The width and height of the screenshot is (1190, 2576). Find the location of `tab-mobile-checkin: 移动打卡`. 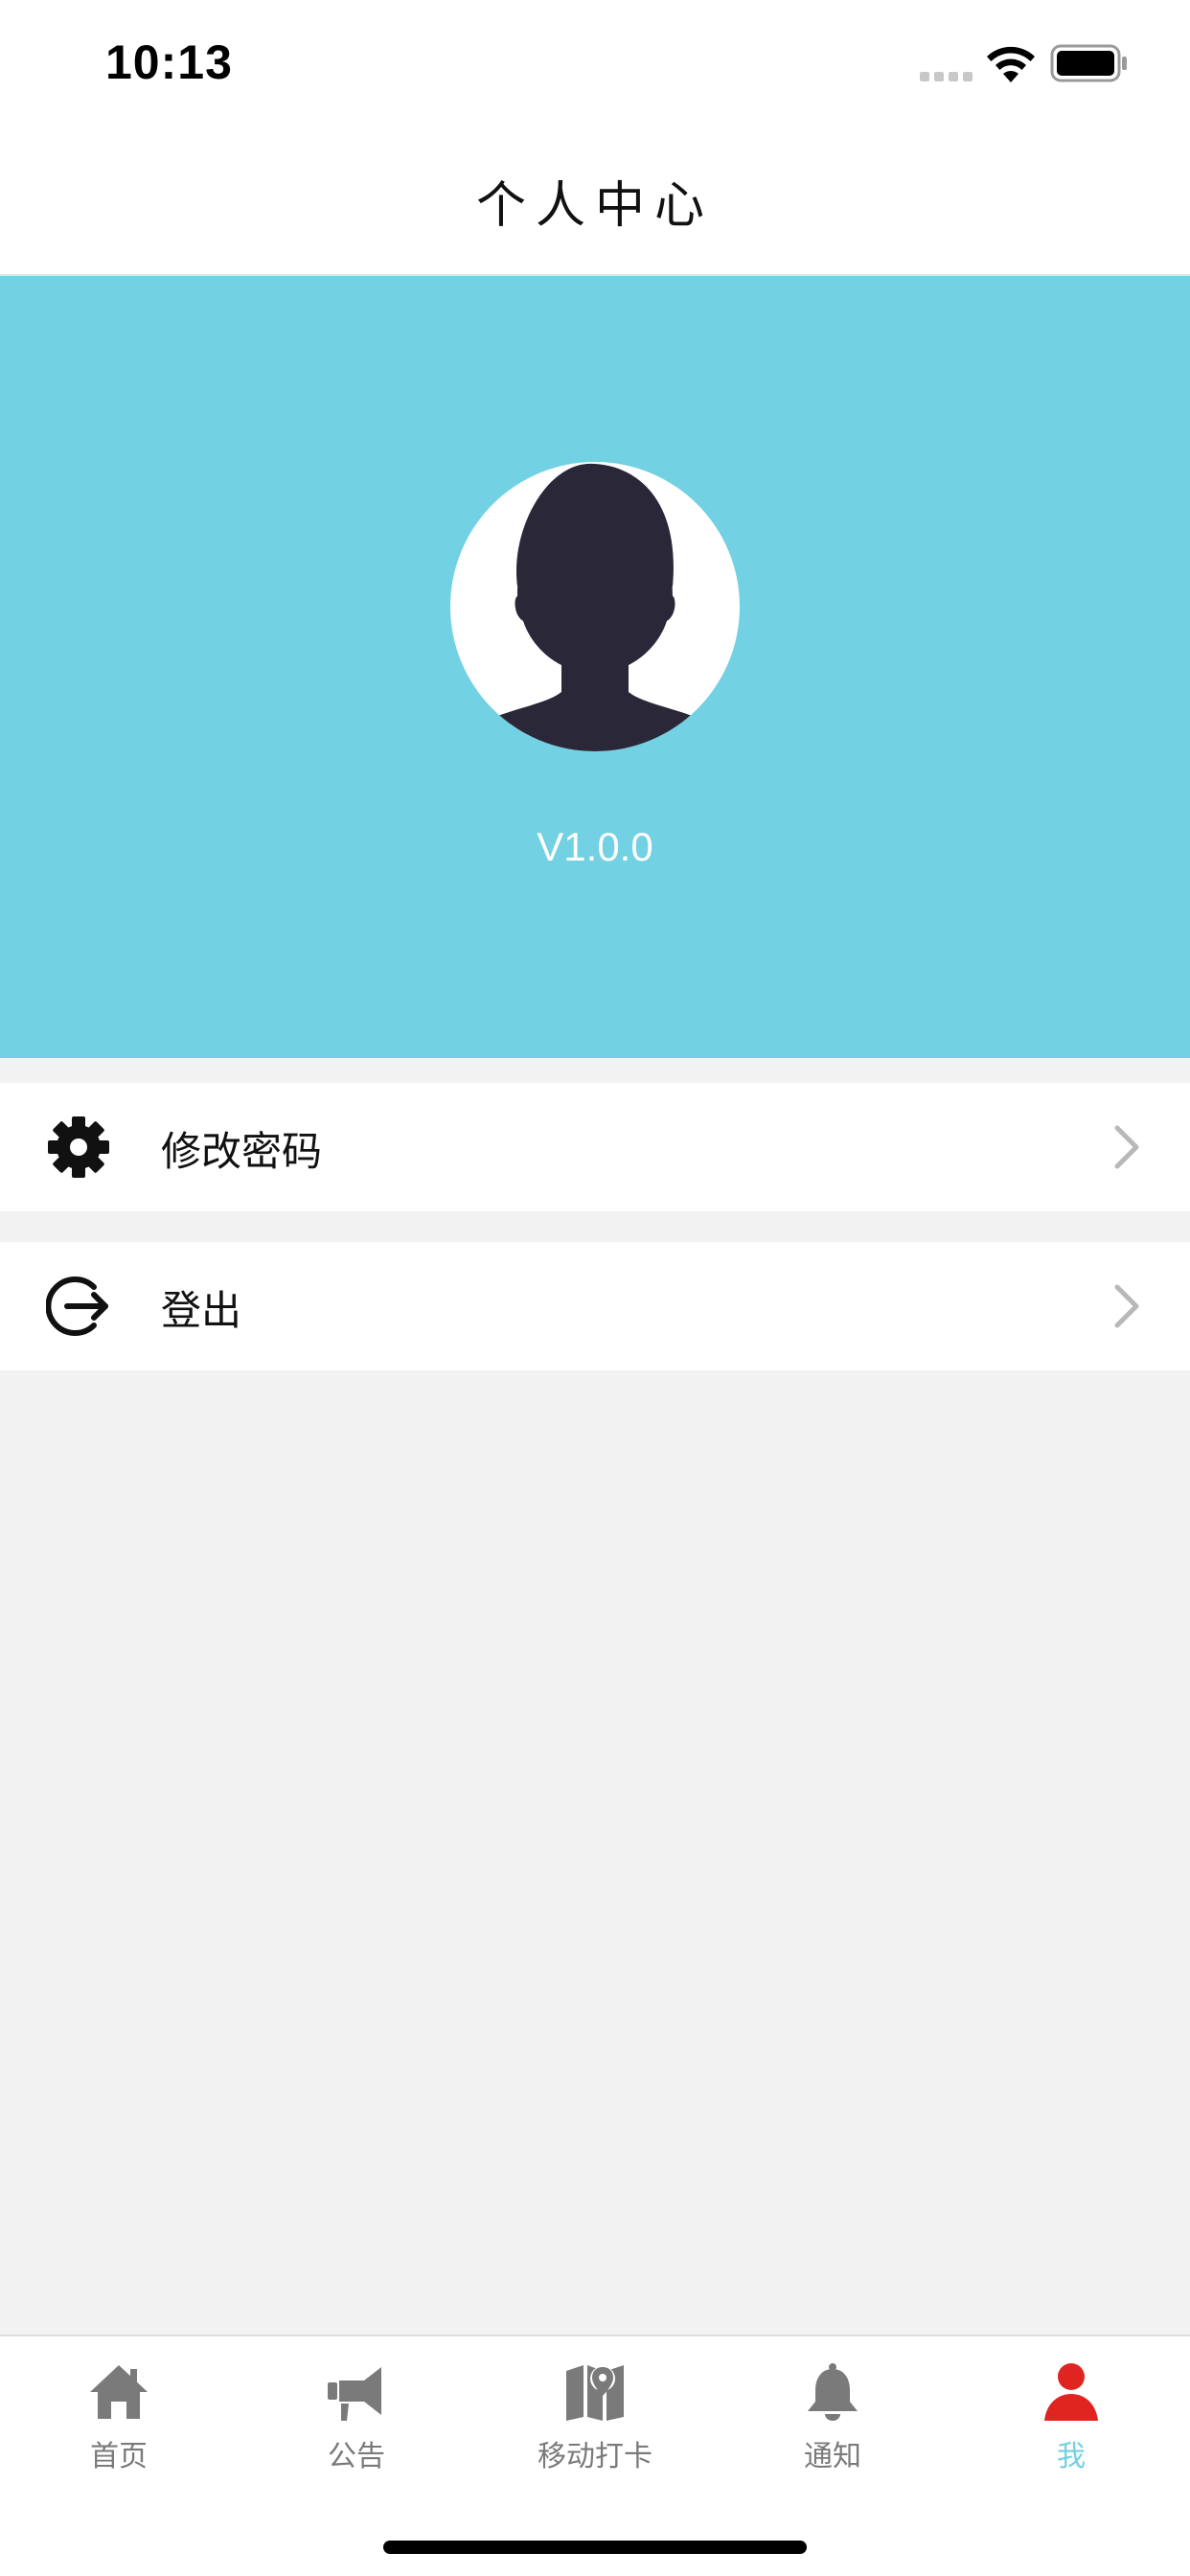

tab-mobile-checkin: 移动打卡 is located at coordinates (595, 2413).